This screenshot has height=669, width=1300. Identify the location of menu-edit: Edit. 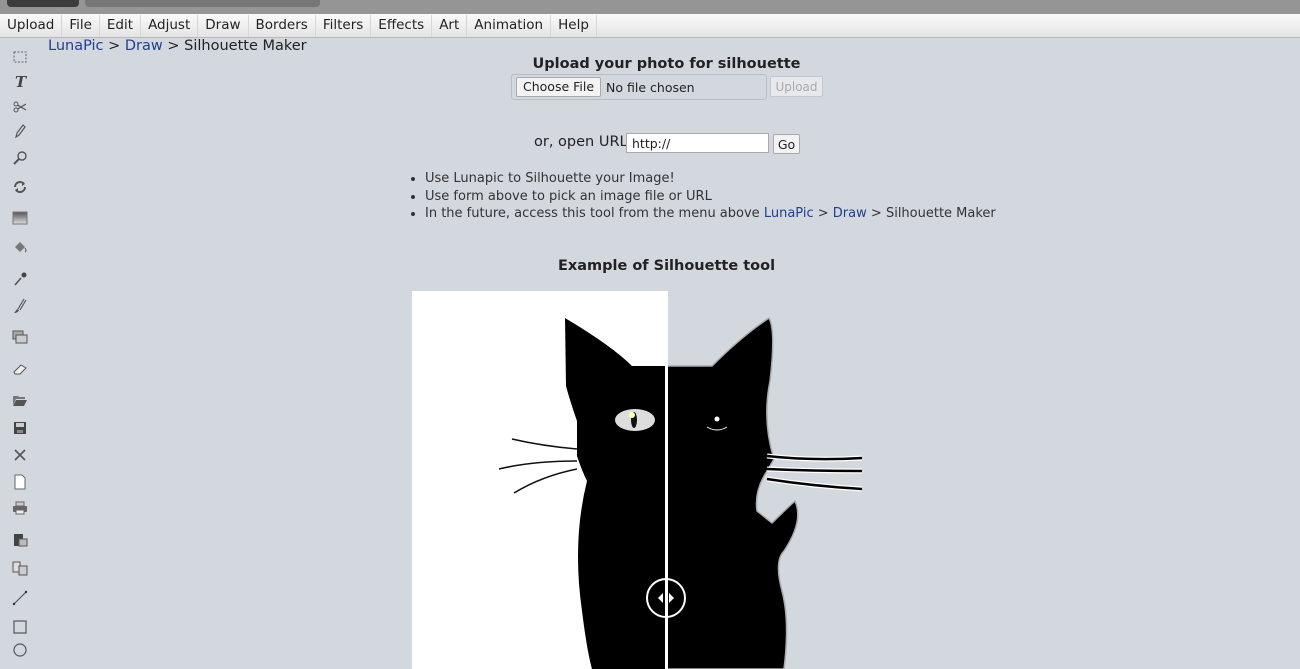
(121, 26).